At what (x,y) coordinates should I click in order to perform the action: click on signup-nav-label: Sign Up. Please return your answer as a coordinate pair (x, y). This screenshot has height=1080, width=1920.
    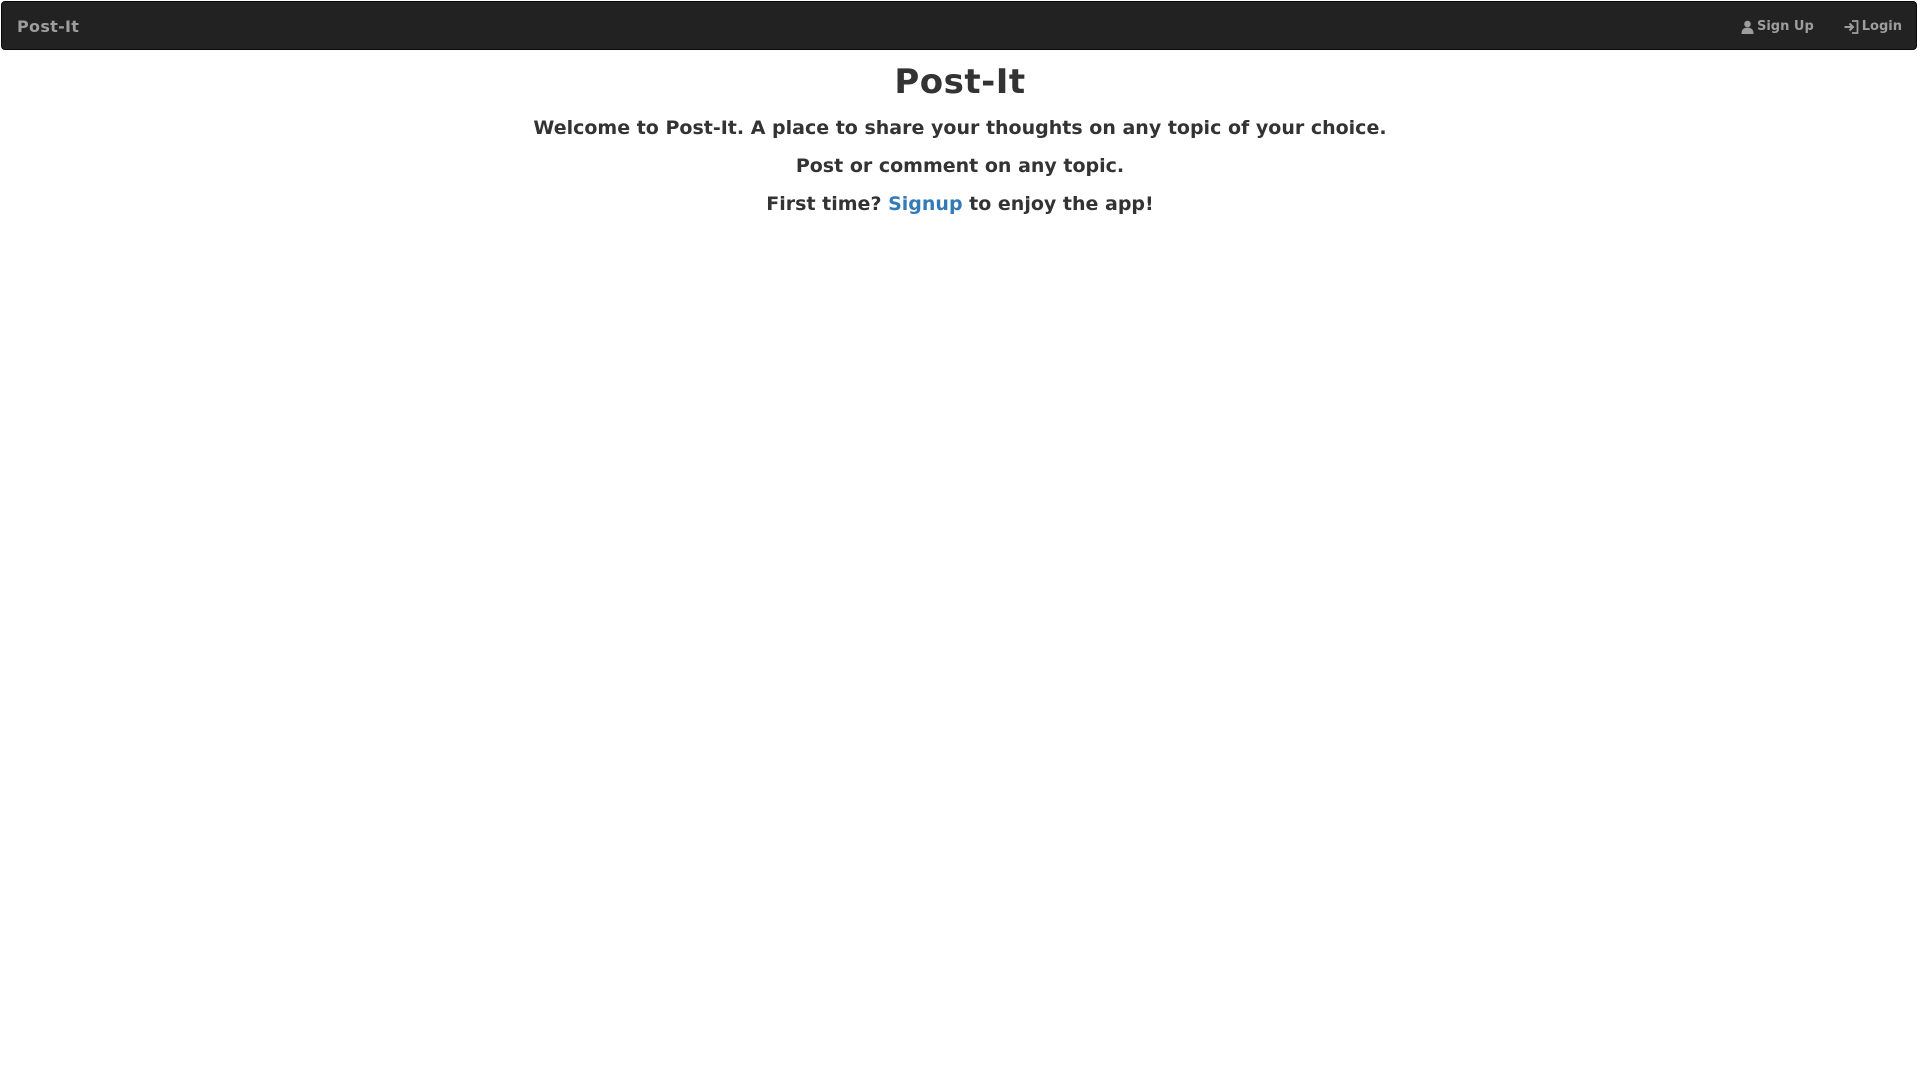
    Looking at the image, I should click on (1785, 26).